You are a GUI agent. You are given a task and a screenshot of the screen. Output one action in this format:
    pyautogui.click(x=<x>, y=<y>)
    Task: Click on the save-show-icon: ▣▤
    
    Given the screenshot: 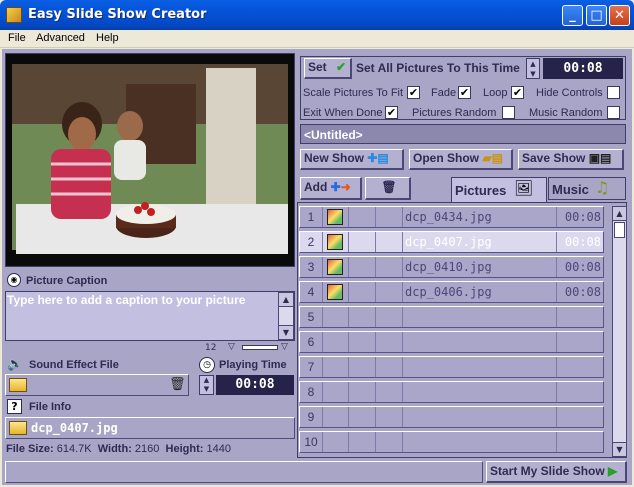 What is the action you would take?
    pyautogui.click(x=600, y=158)
    